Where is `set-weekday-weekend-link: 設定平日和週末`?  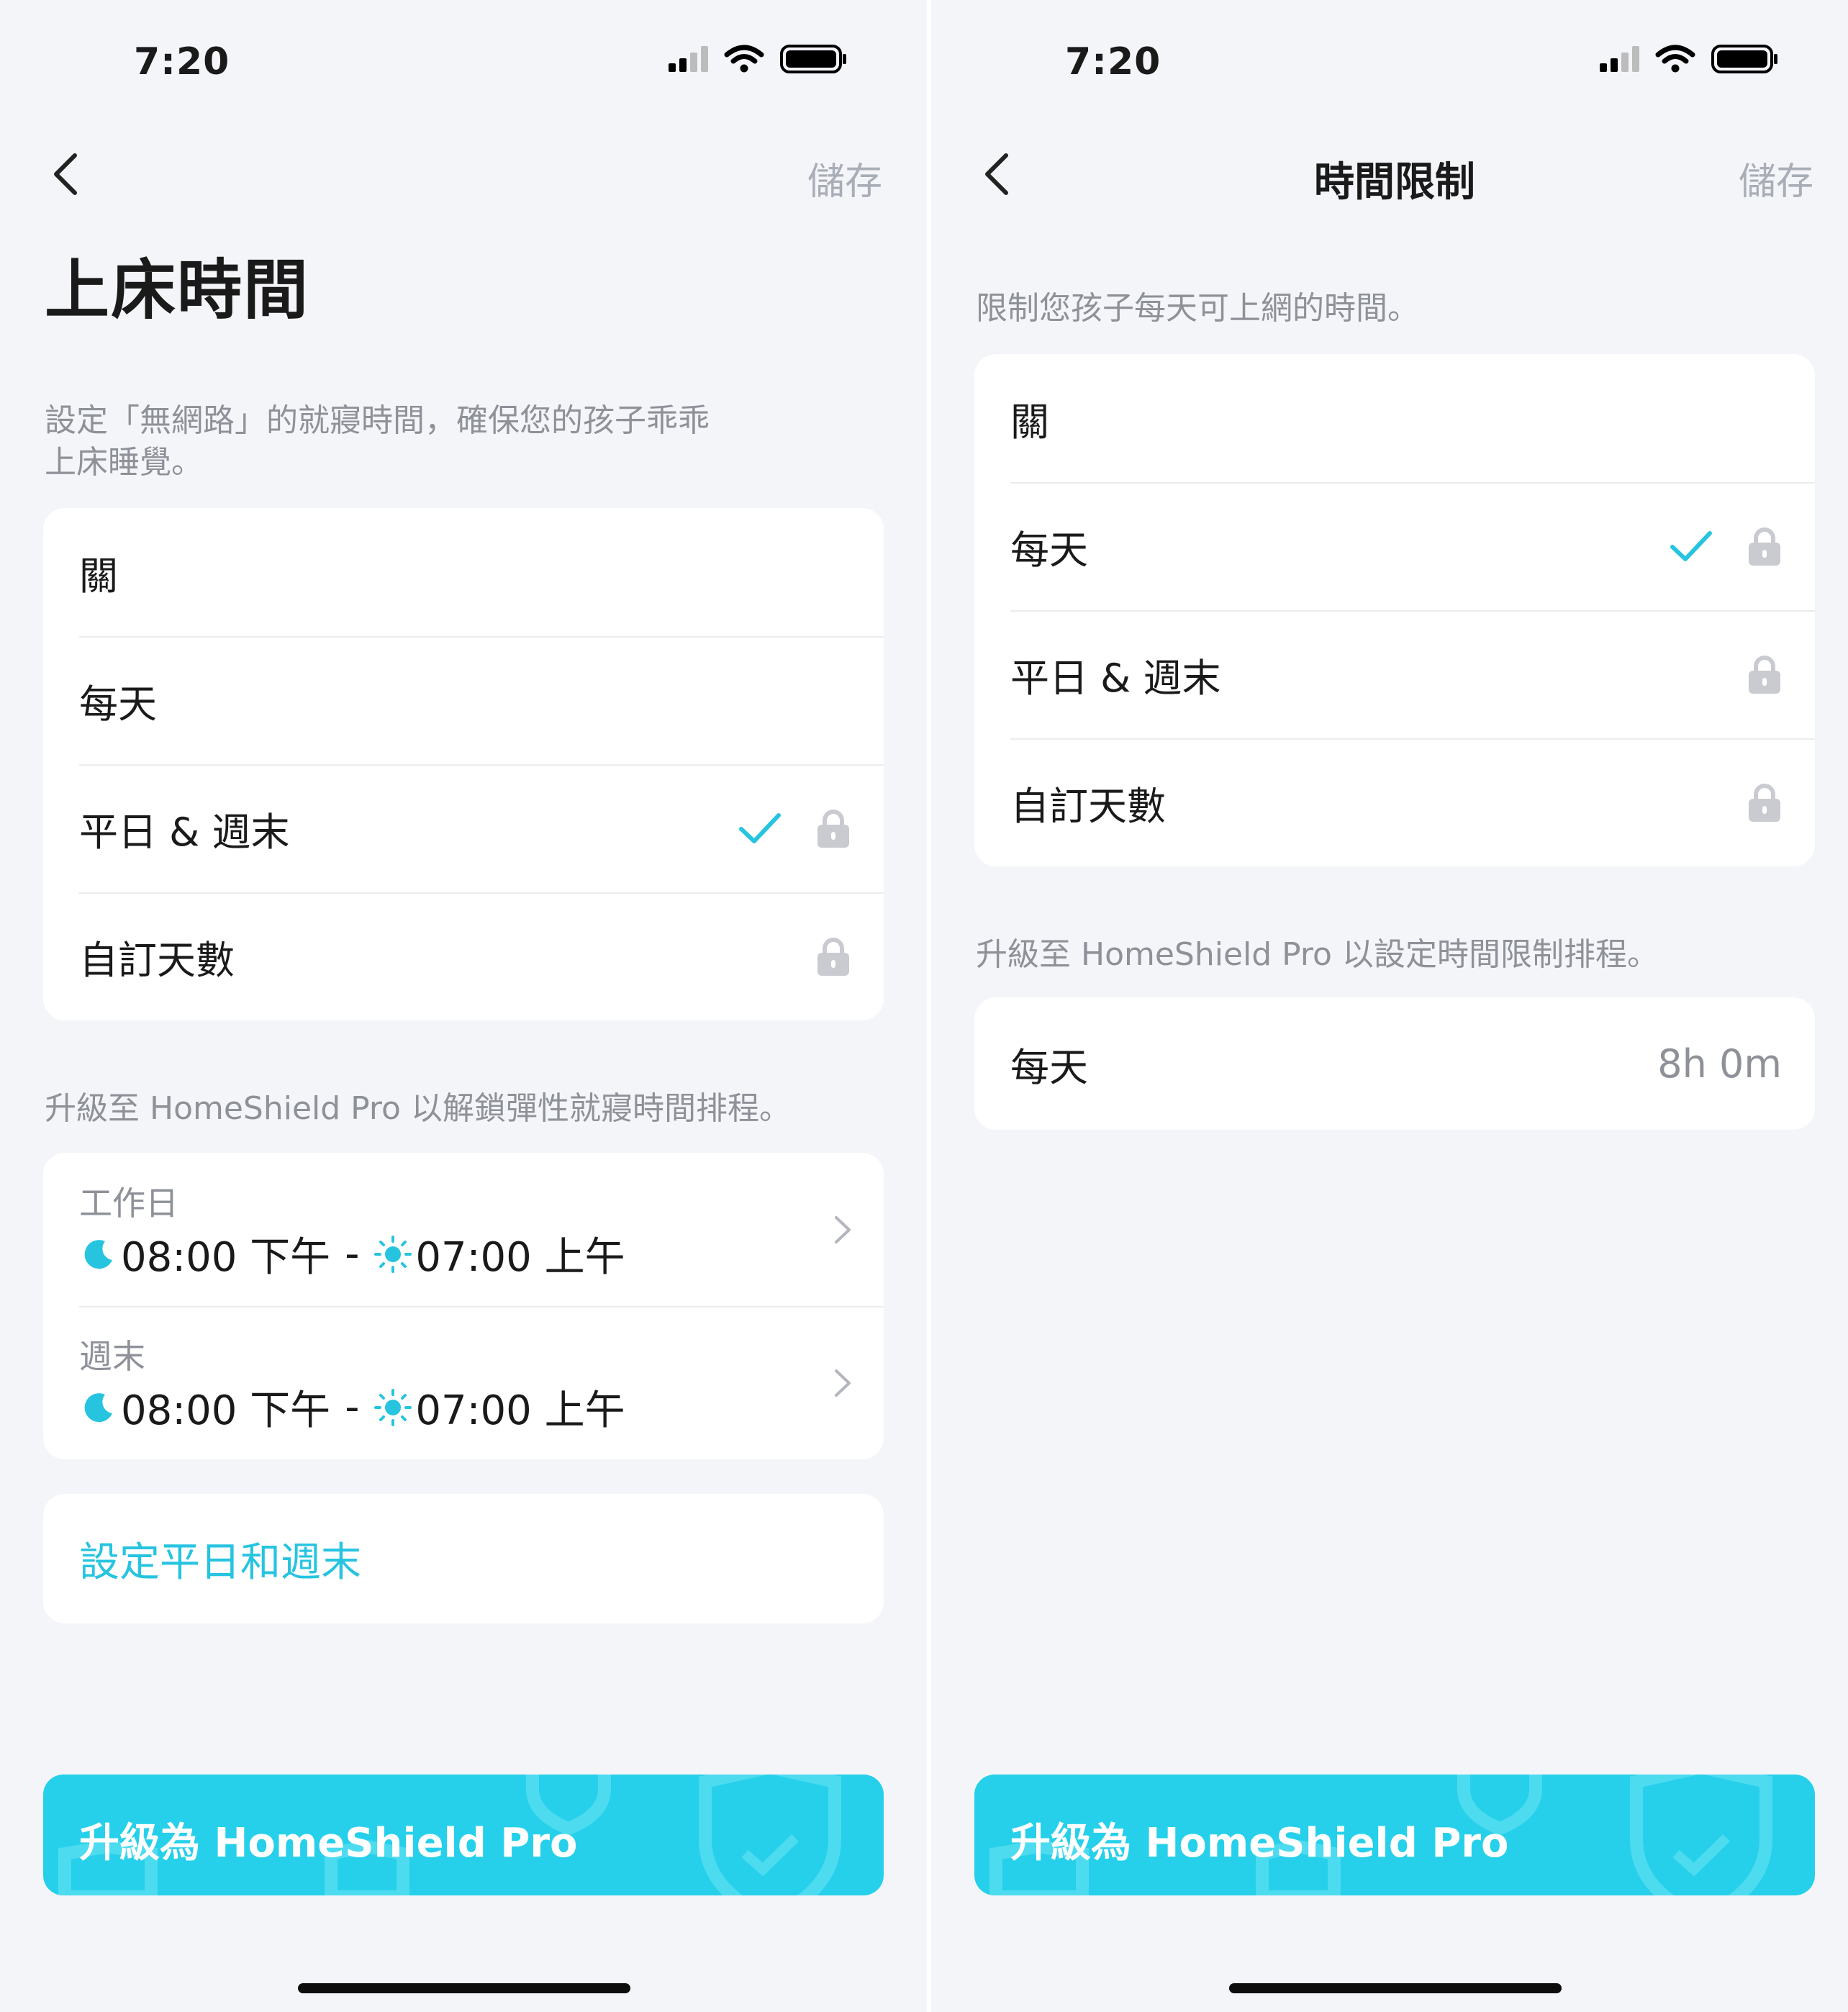
set-weekday-weekend-link: 設定平日和週末 is located at coordinates (463, 1558).